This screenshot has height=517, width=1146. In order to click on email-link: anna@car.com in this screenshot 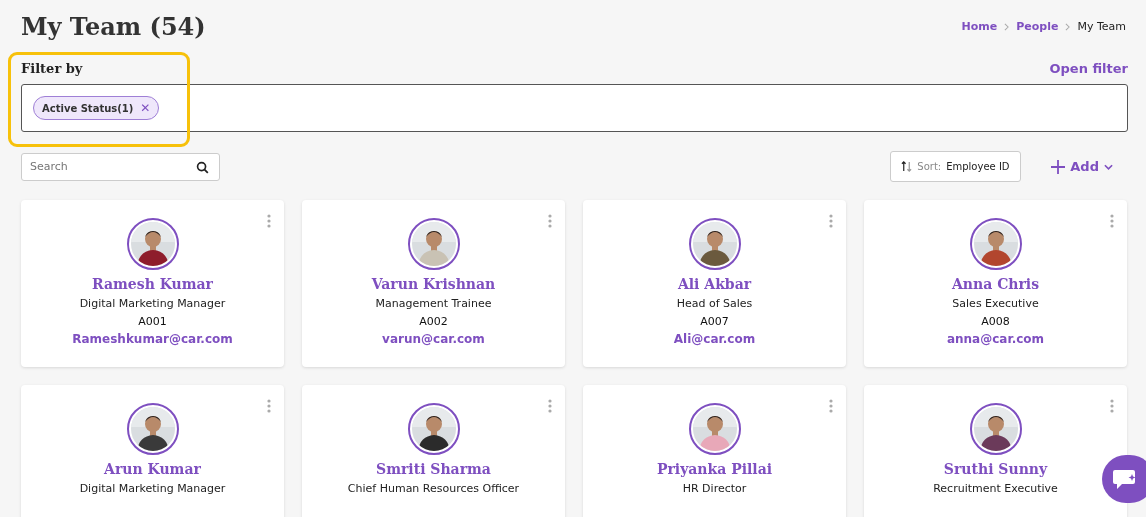, I will do `click(995, 339)`.